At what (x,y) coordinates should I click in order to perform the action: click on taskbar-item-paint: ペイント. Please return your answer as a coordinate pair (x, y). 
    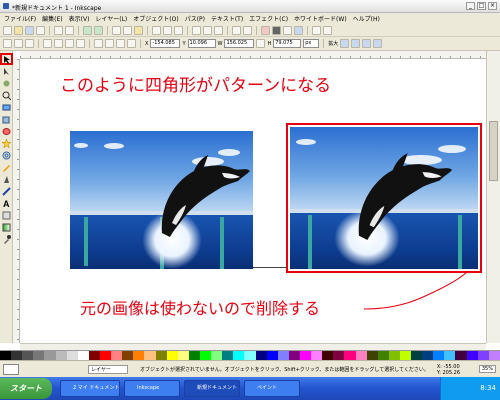
    Looking at the image, I should click on (272, 388).